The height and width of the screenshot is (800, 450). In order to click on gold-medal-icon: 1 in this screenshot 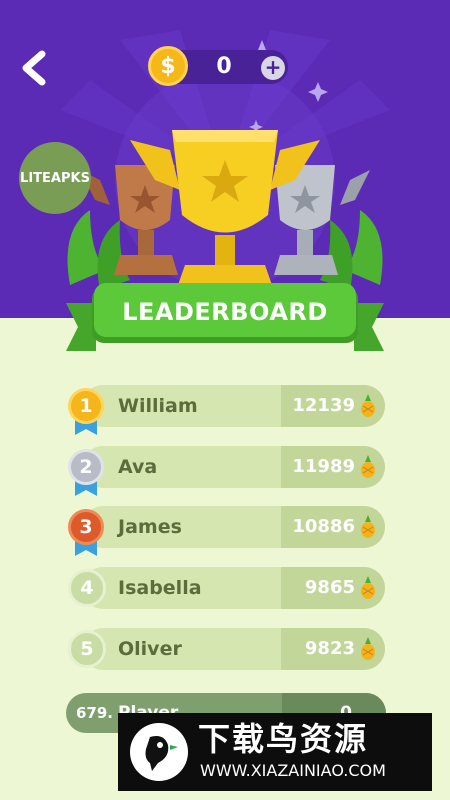, I will do `click(86, 406)`.